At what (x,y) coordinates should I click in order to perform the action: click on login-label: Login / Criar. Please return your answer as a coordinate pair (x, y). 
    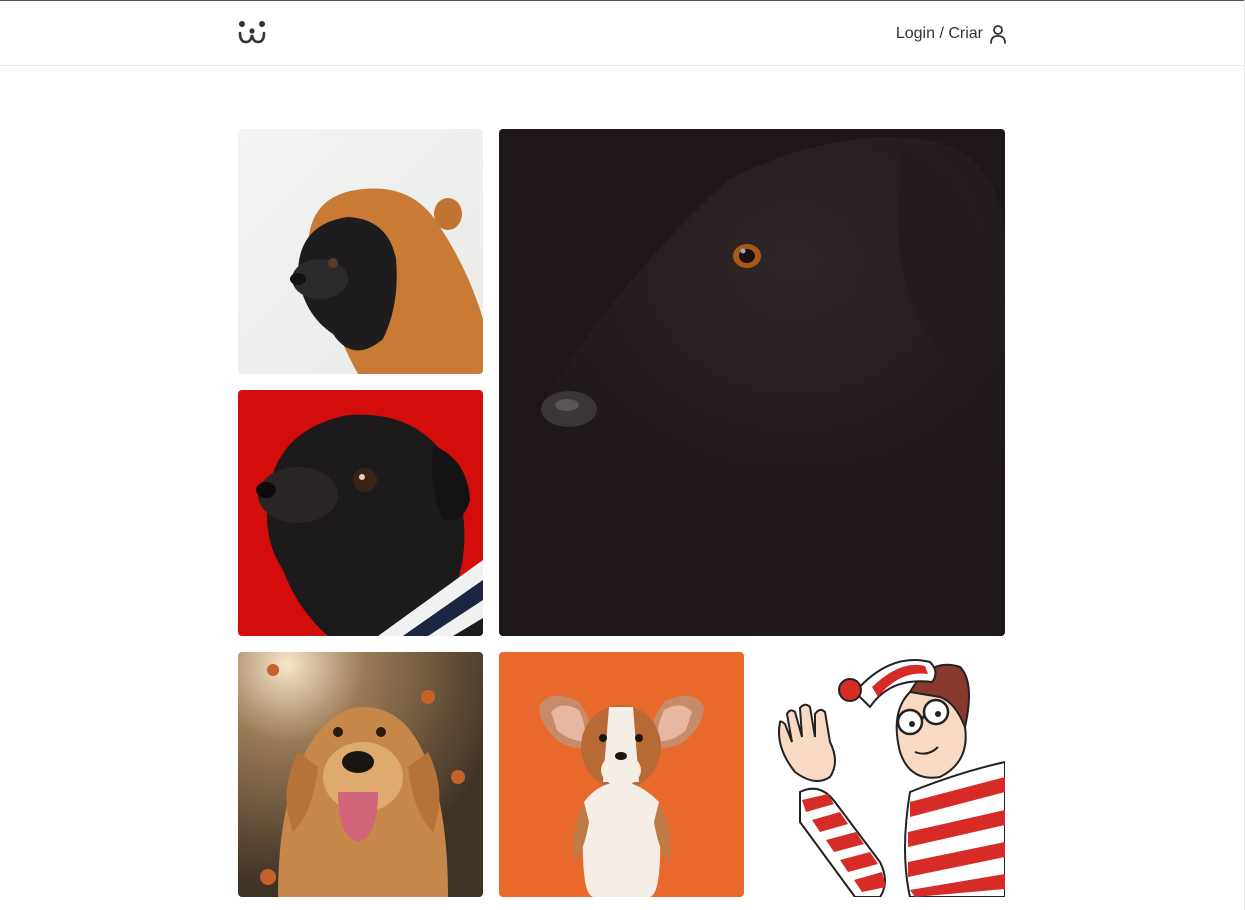
    Looking at the image, I should click on (939, 33).